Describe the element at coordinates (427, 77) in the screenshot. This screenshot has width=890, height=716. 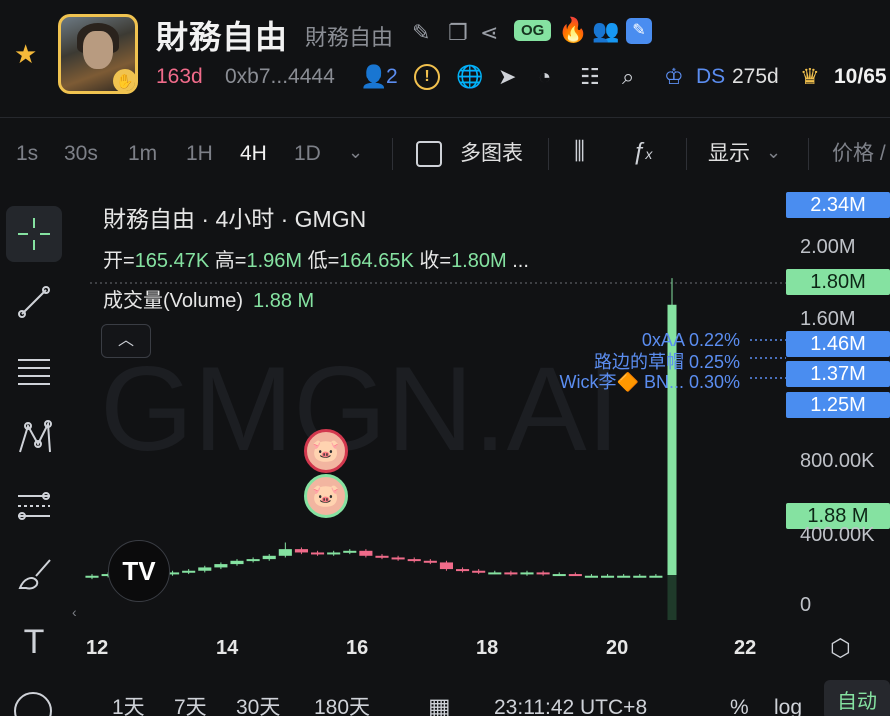
I see `warning-icon: !` at that location.